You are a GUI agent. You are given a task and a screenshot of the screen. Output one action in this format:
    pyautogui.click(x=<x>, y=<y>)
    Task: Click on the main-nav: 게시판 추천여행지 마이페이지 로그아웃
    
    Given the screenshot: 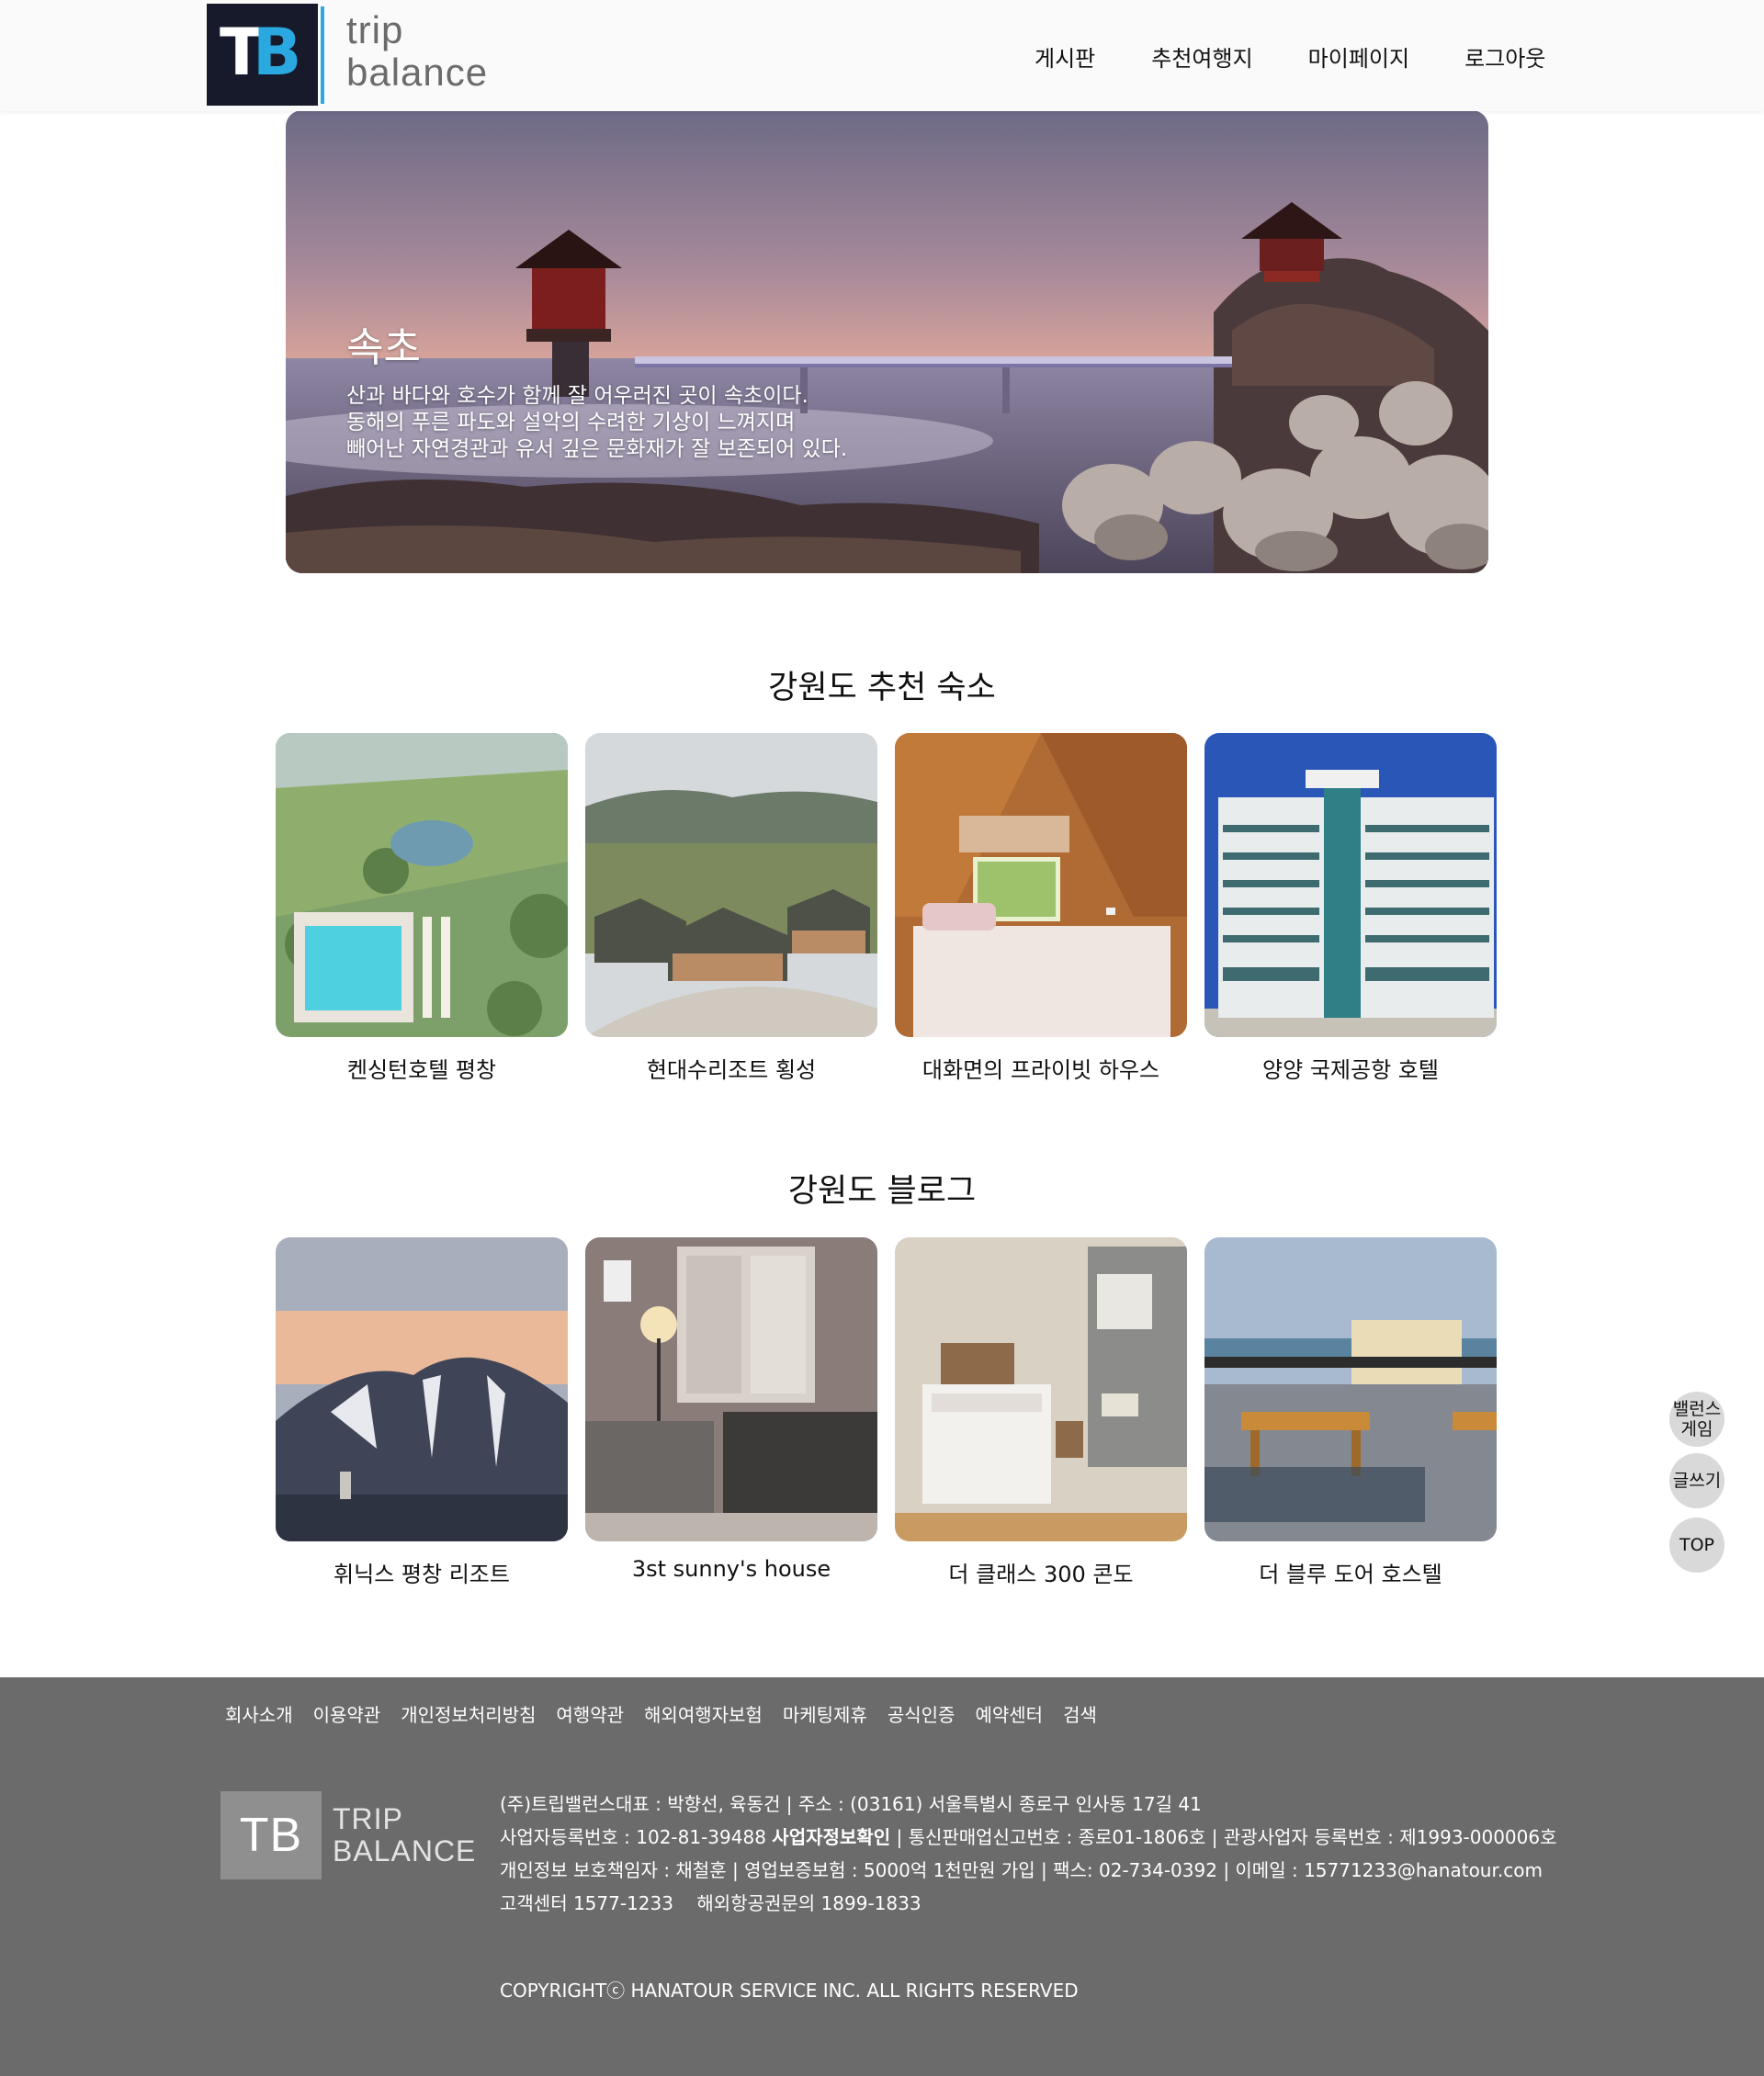 What is the action you would take?
    pyautogui.click(x=1290, y=56)
    